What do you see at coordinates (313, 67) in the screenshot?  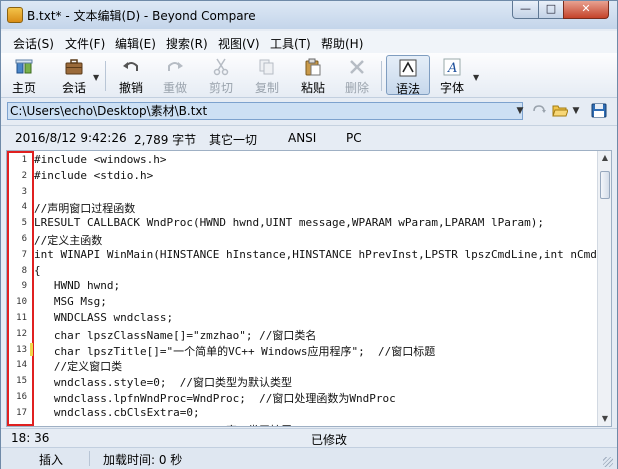 I see `paste-icon` at bounding box center [313, 67].